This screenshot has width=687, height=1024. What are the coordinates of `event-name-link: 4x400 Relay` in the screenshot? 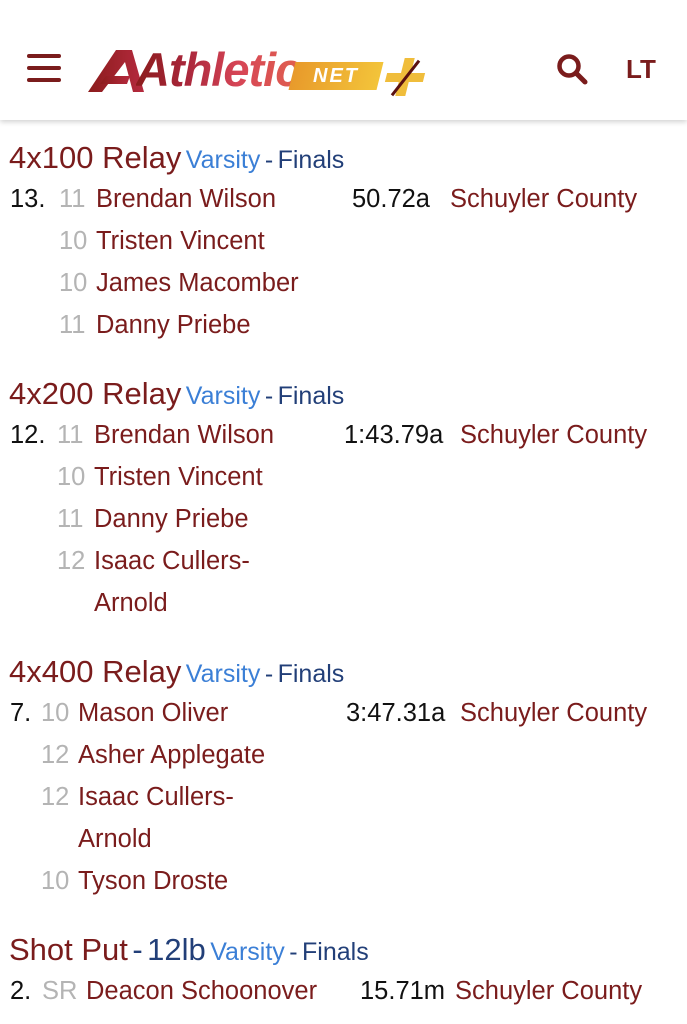 It's located at (95, 671).